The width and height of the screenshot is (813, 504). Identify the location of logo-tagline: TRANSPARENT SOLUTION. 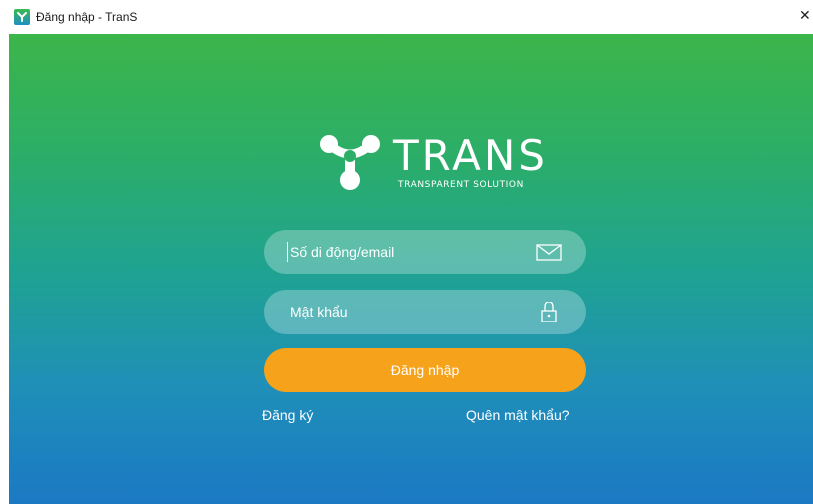
(461, 185).